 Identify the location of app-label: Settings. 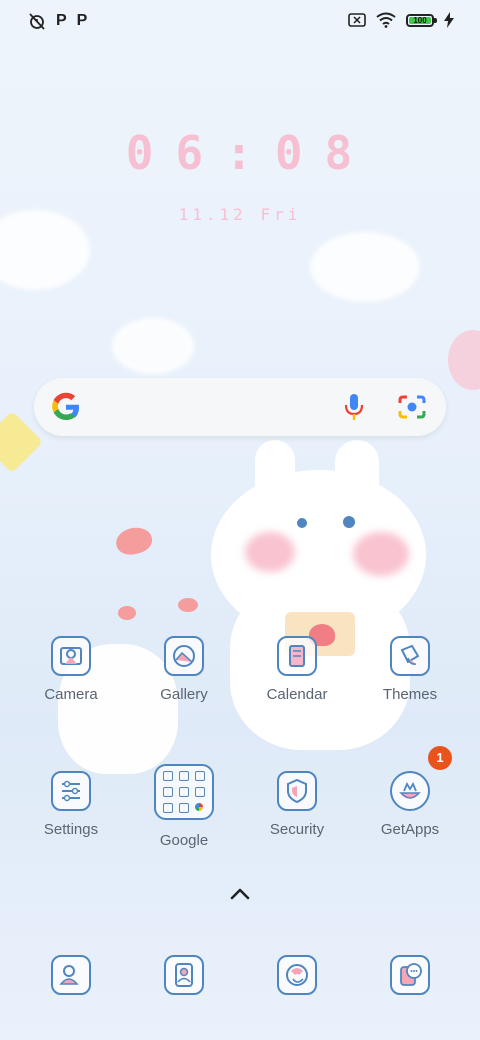
(71, 829).